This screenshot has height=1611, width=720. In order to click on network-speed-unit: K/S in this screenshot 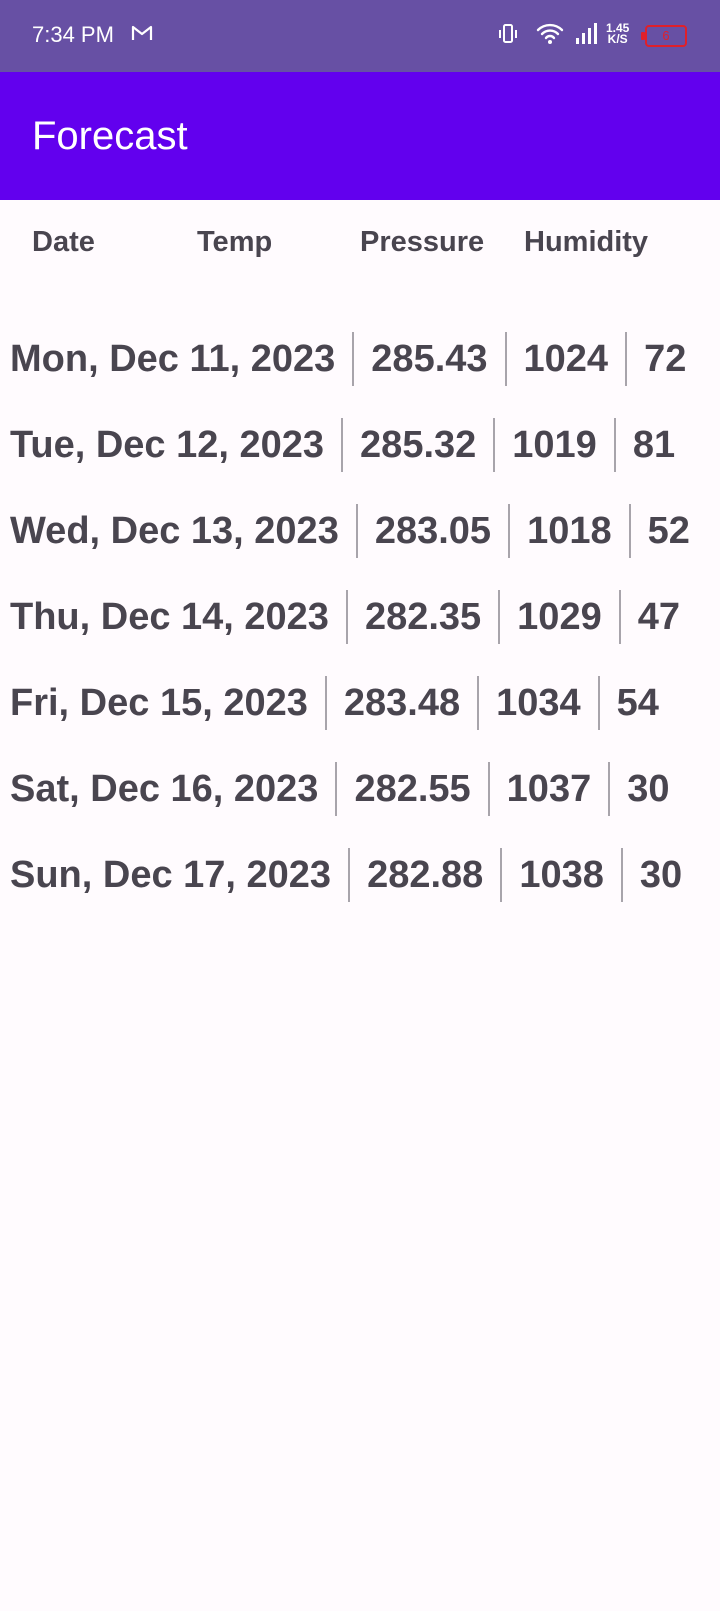, I will do `click(617, 39)`.